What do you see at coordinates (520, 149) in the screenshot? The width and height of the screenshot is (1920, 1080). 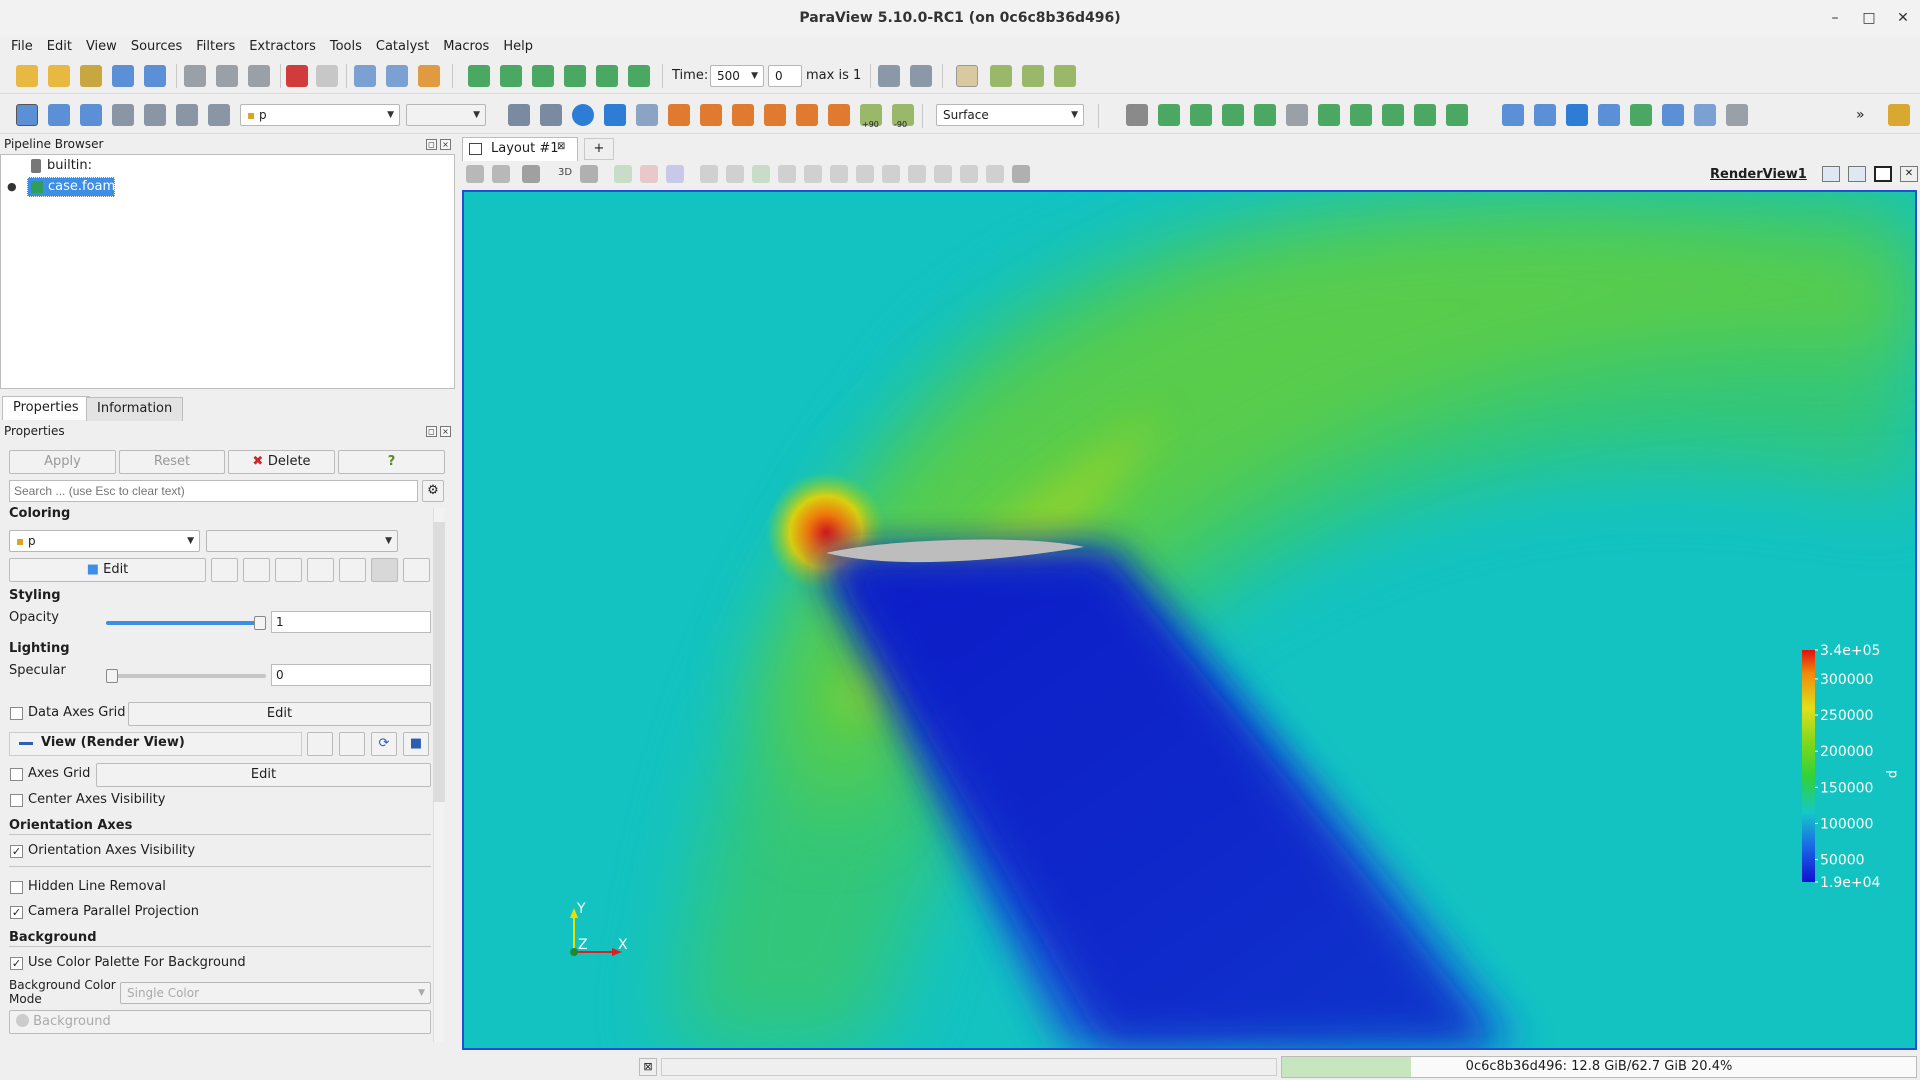 I see `tab-layout-1: Layout #1 ⊠` at bounding box center [520, 149].